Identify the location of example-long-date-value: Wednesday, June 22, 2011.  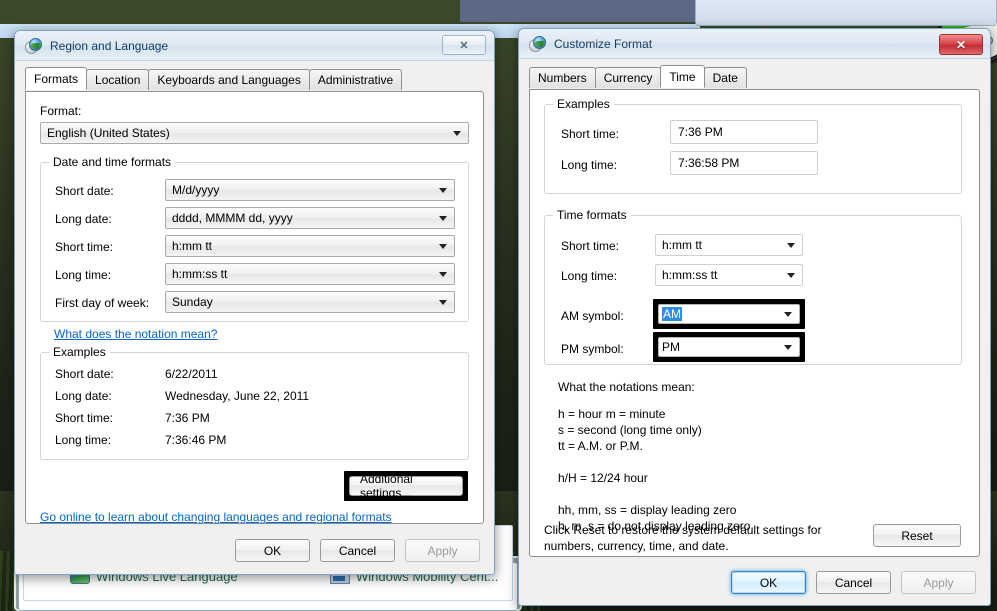
(237, 396).